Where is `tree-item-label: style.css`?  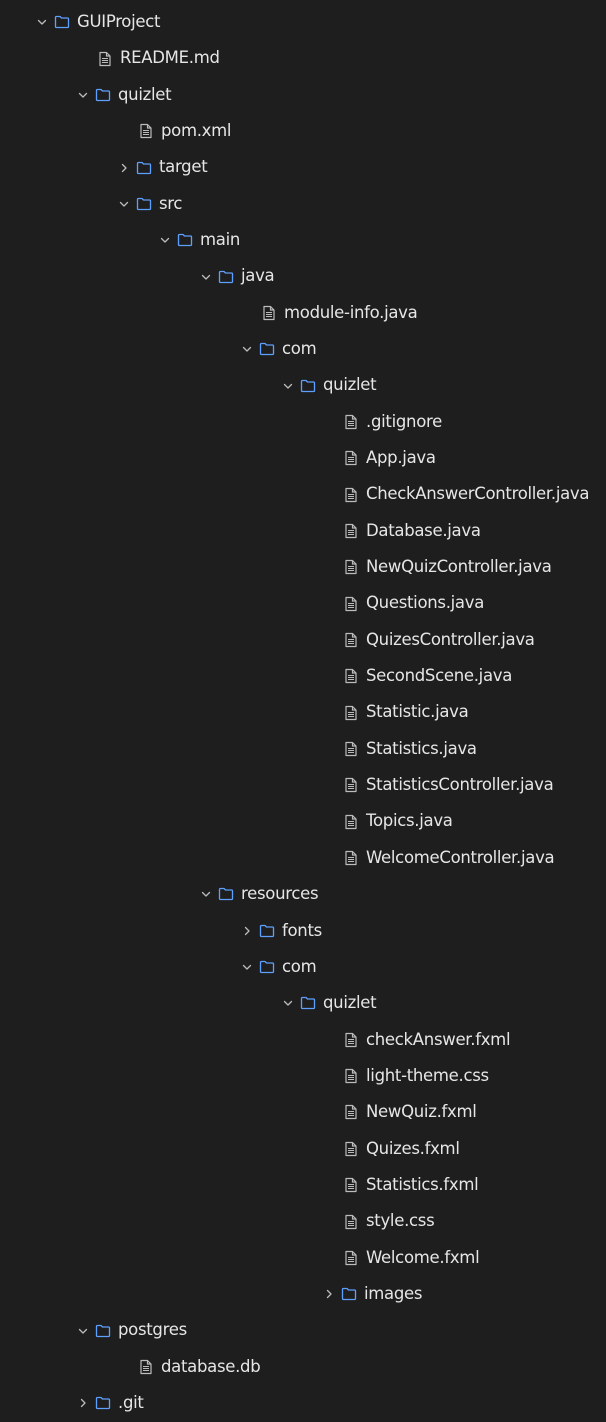
tree-item-label: style.css is located at coordinates (400, 1221).